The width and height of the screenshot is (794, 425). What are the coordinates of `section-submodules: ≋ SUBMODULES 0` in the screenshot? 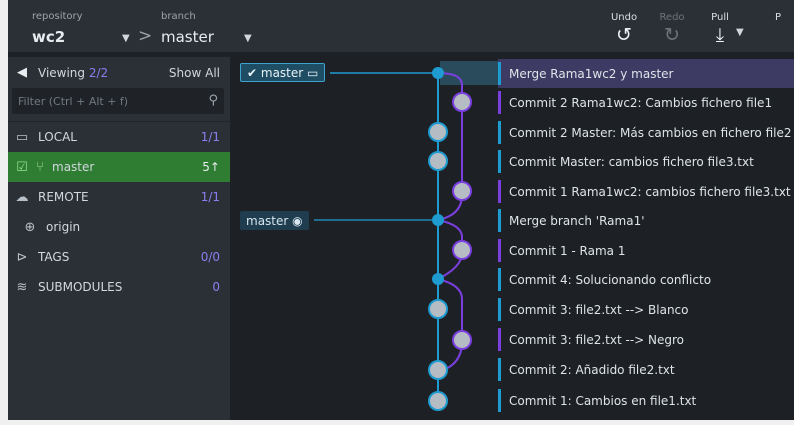 It's located at (119, 287).